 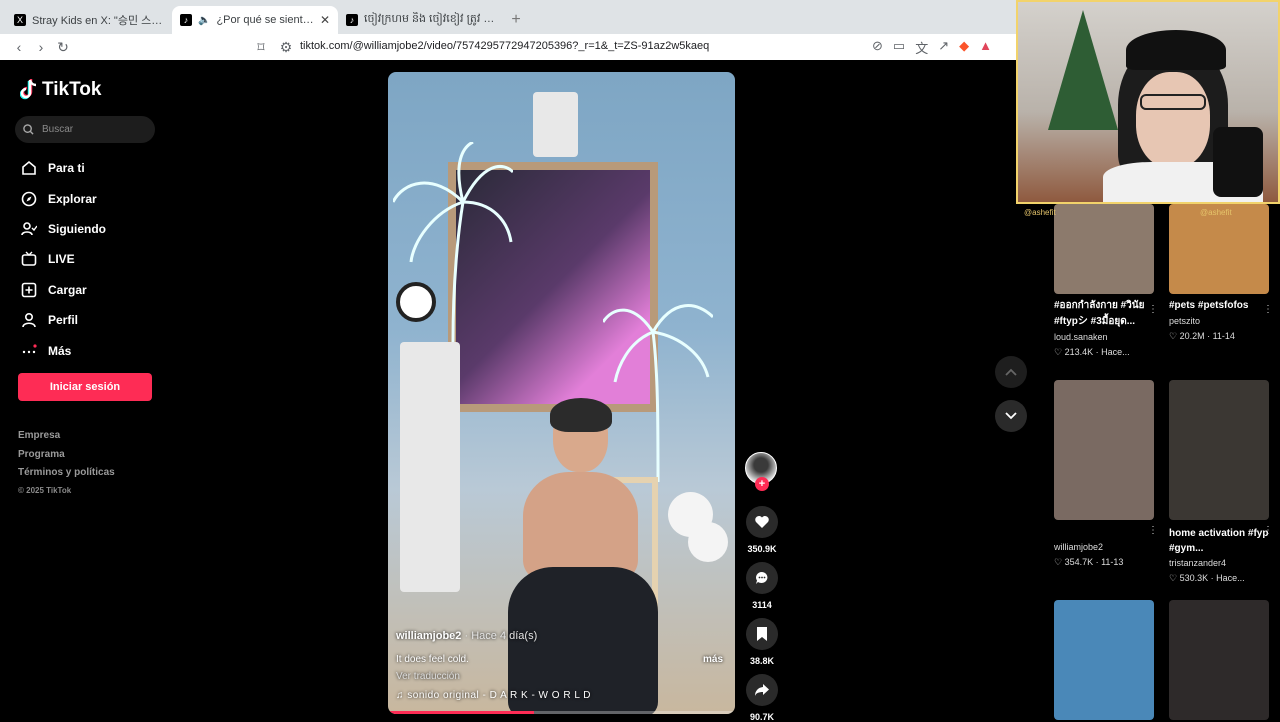 What do you see at coordinates (1219, 321) in the screenshot?
I see `card-user: petszito` at bounding box center [1219, 321].